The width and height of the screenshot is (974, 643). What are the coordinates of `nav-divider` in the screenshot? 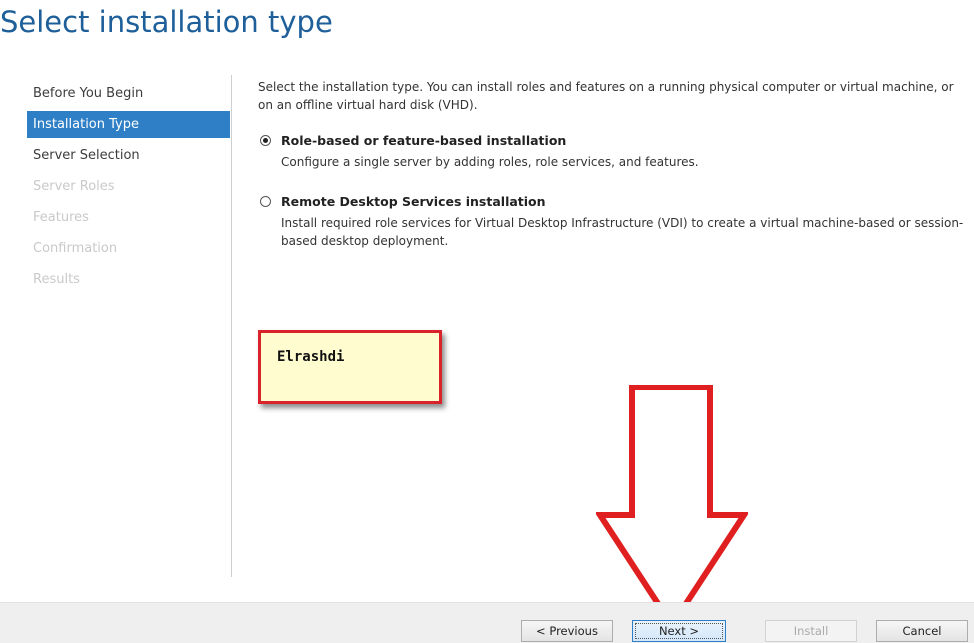 It's located at (231, 326).